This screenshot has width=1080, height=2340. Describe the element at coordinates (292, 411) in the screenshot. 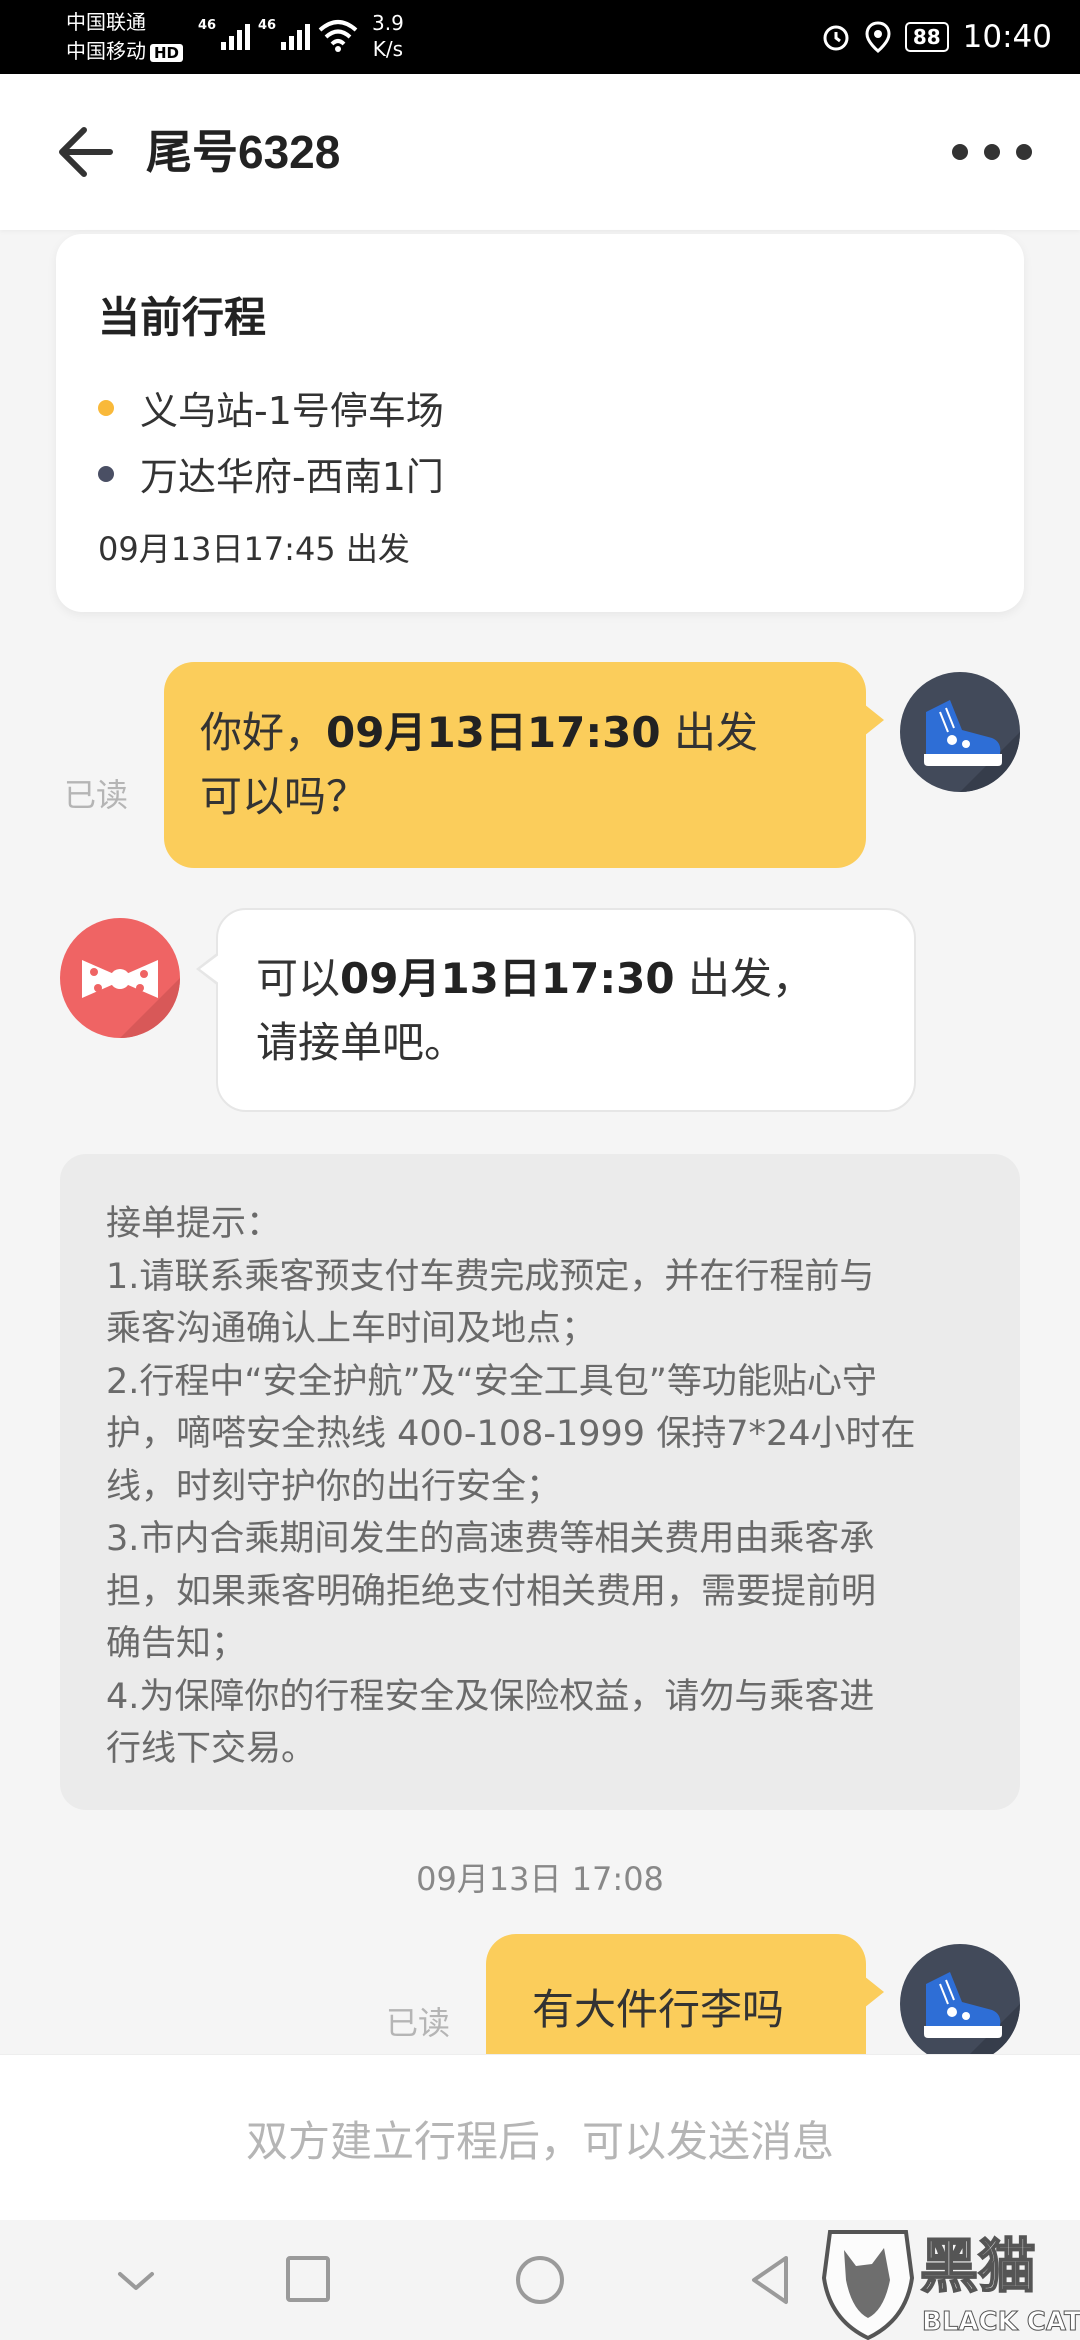

I see `trip-start-label: 义乌站-1号停车场` at that location.